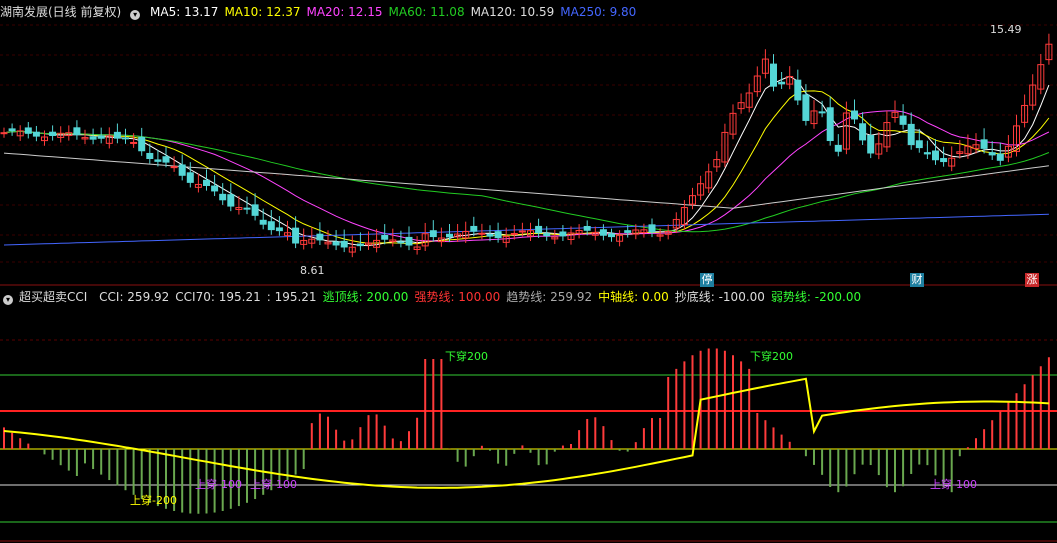 The image size is (1057, 543). What do you see at coordinates (1032, 280) in the screenshot?
I see `limit-up-badge: 涨` at bounding box center [1032, 280].